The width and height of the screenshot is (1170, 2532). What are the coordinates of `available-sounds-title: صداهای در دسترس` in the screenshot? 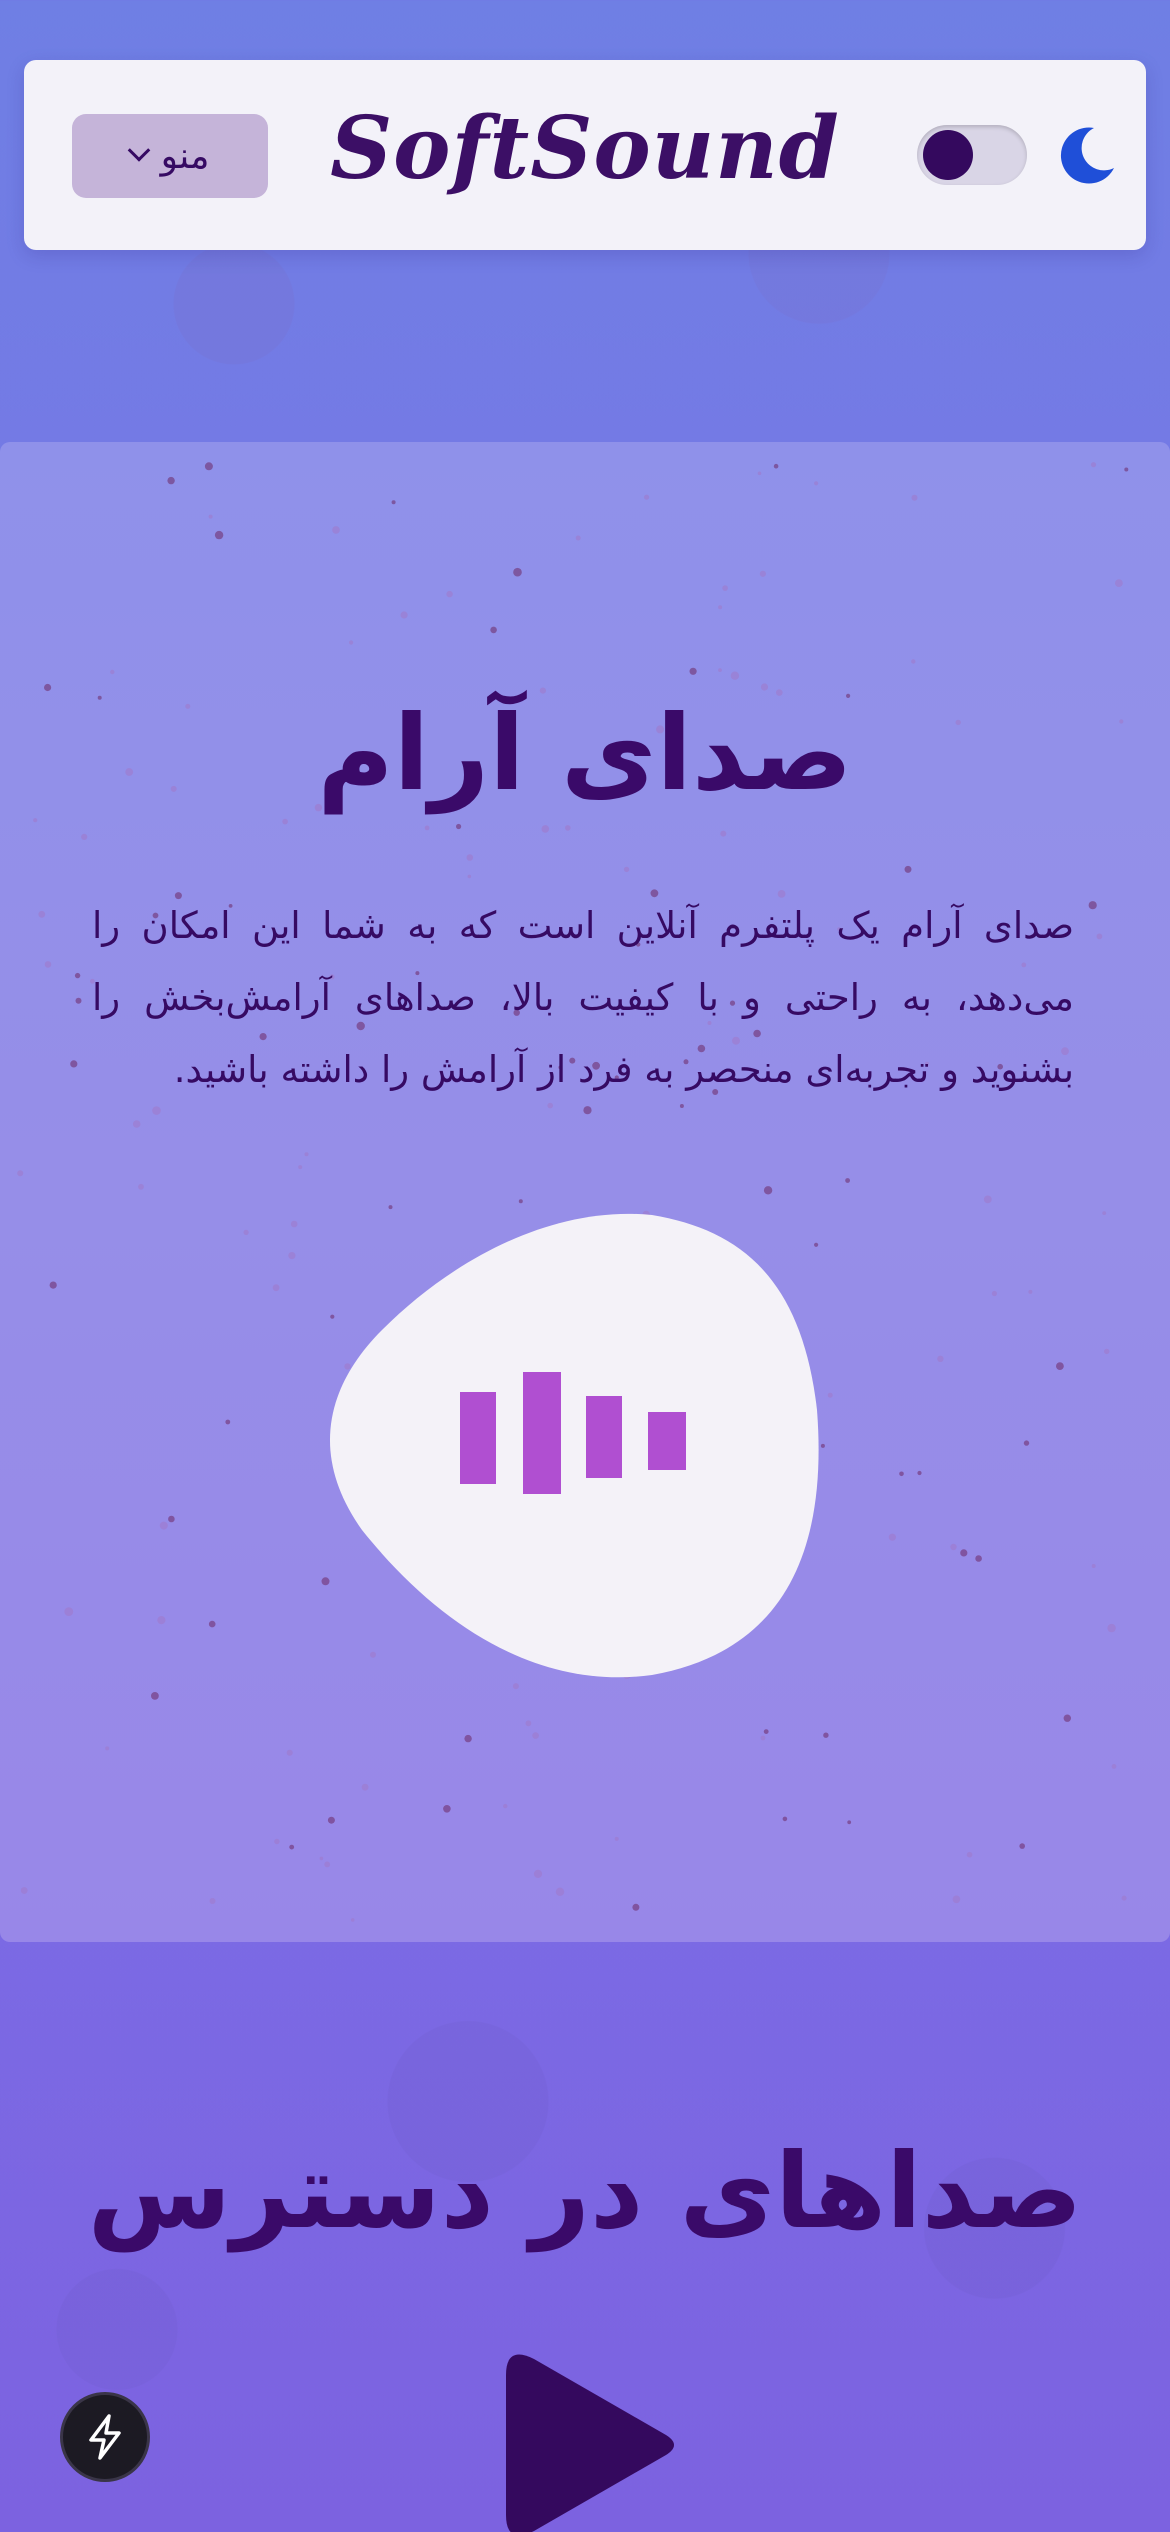 It's located at (585, 2191).